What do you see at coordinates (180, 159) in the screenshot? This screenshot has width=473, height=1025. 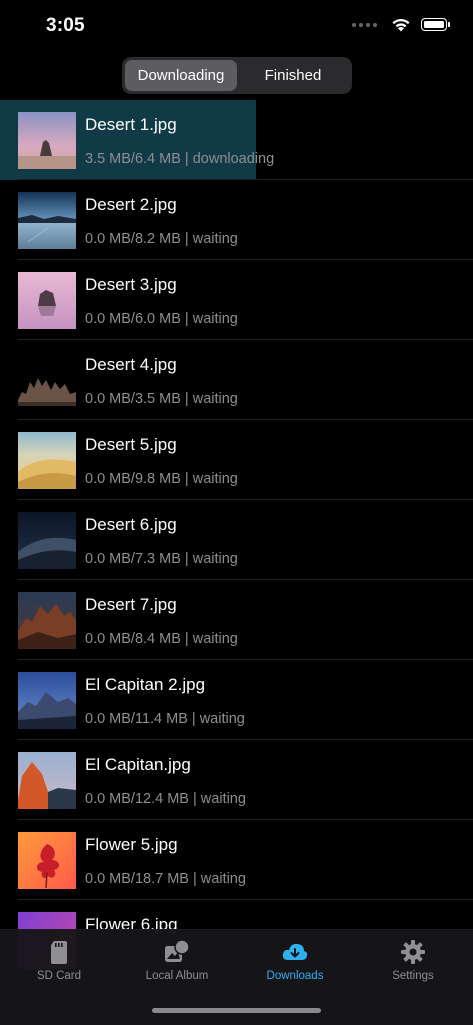 I see `file-status: 3.5 MB/6.4 MB | downloading` at bounding box center [180, 159].